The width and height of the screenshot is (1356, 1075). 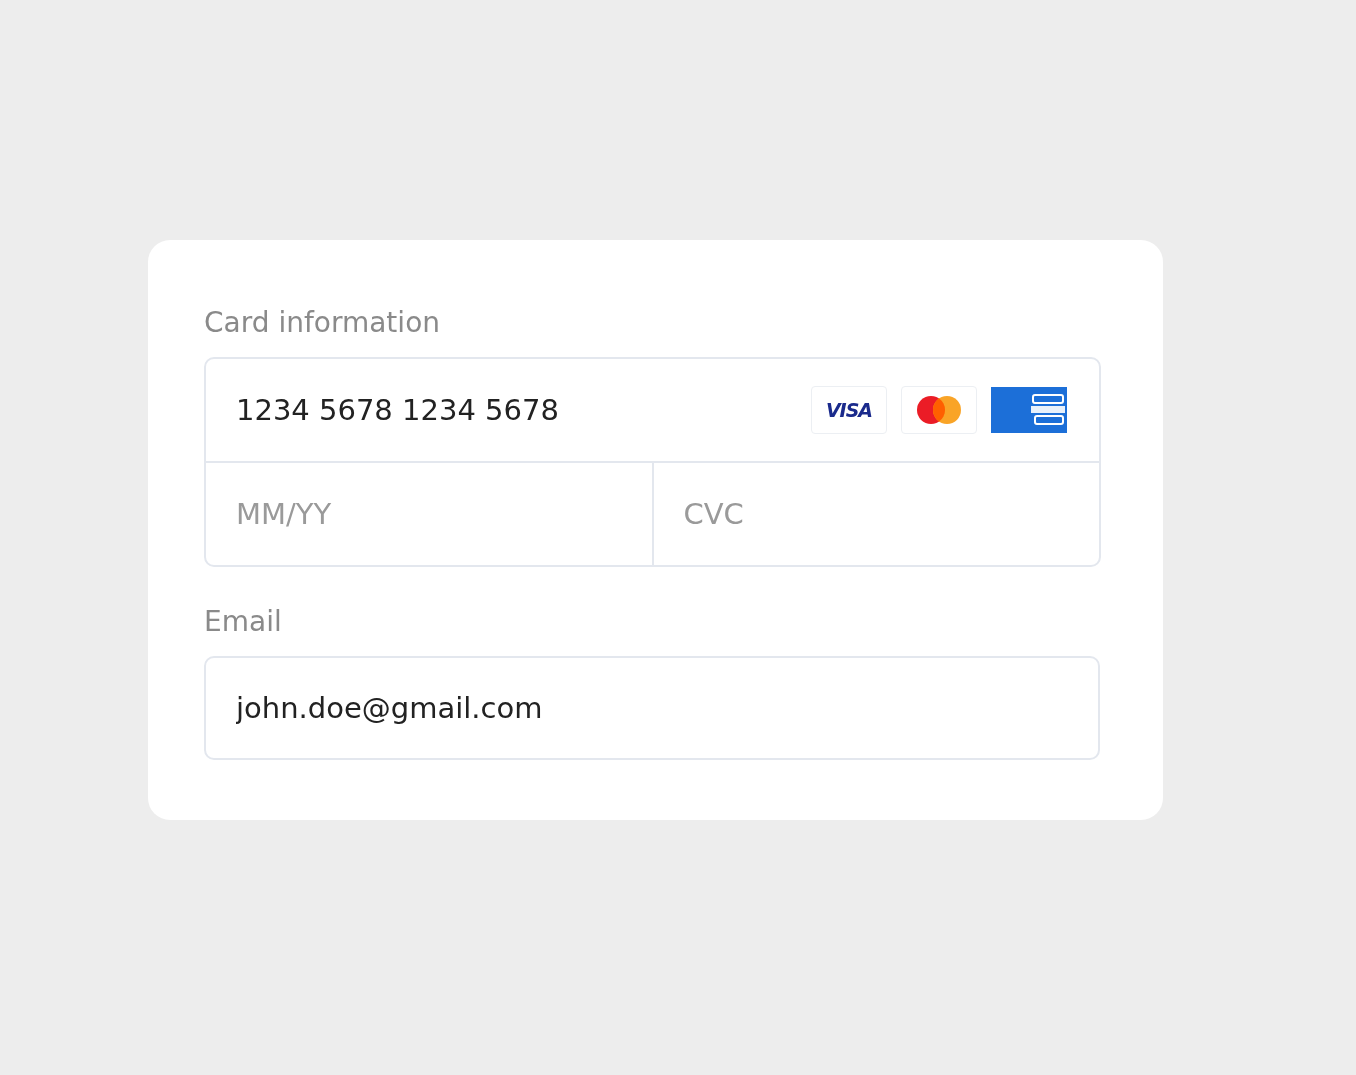 I want to click on visa-logo: VISA, so click(x=849, y=410).